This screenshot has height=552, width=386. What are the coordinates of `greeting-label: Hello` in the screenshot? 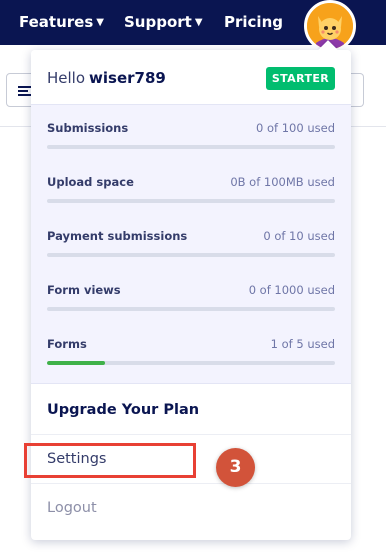 It's located at (66, 78).